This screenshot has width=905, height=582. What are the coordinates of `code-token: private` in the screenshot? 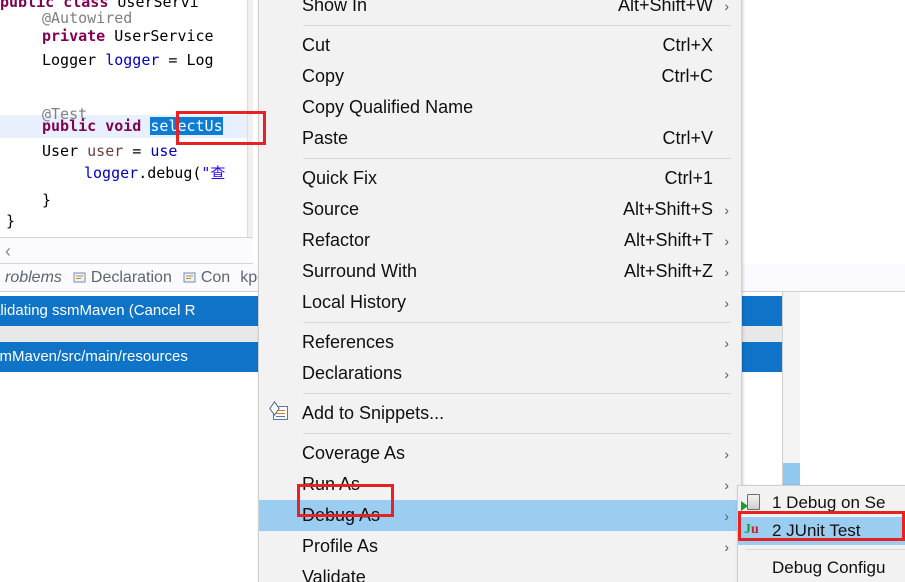 It's located at (78, 36).